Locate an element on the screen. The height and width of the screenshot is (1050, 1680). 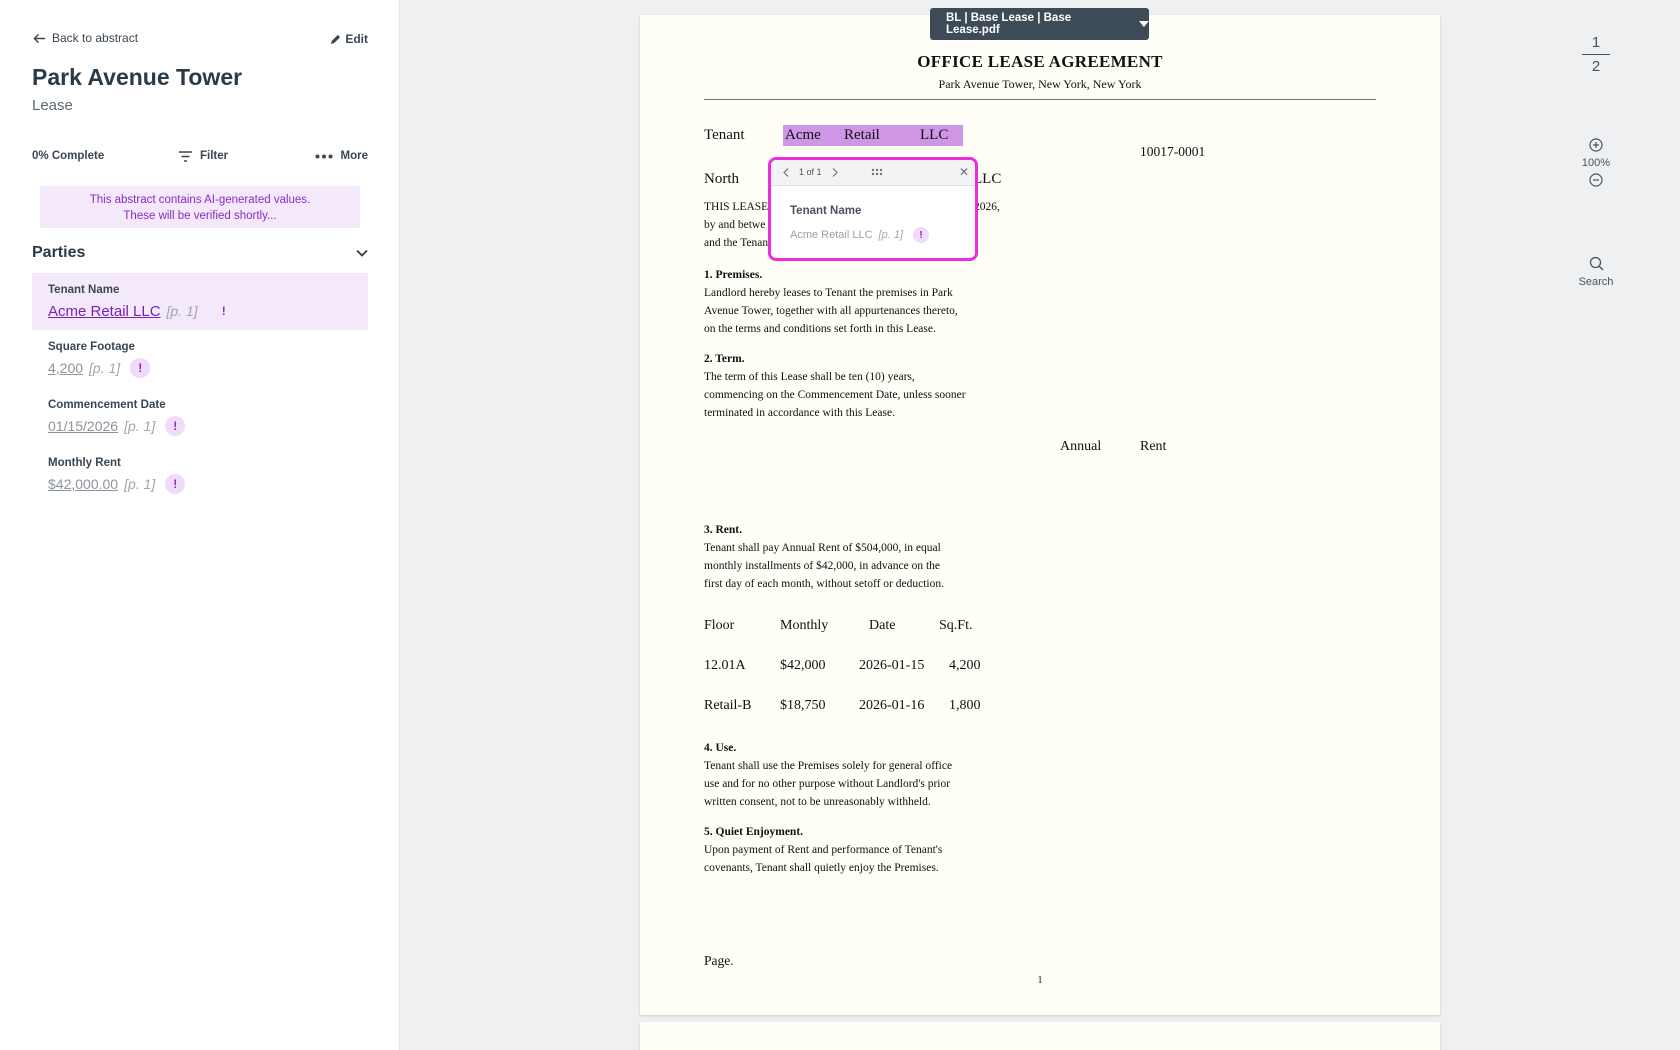
page-title: Park Avenue Tower is located at coordinates (137, 77).